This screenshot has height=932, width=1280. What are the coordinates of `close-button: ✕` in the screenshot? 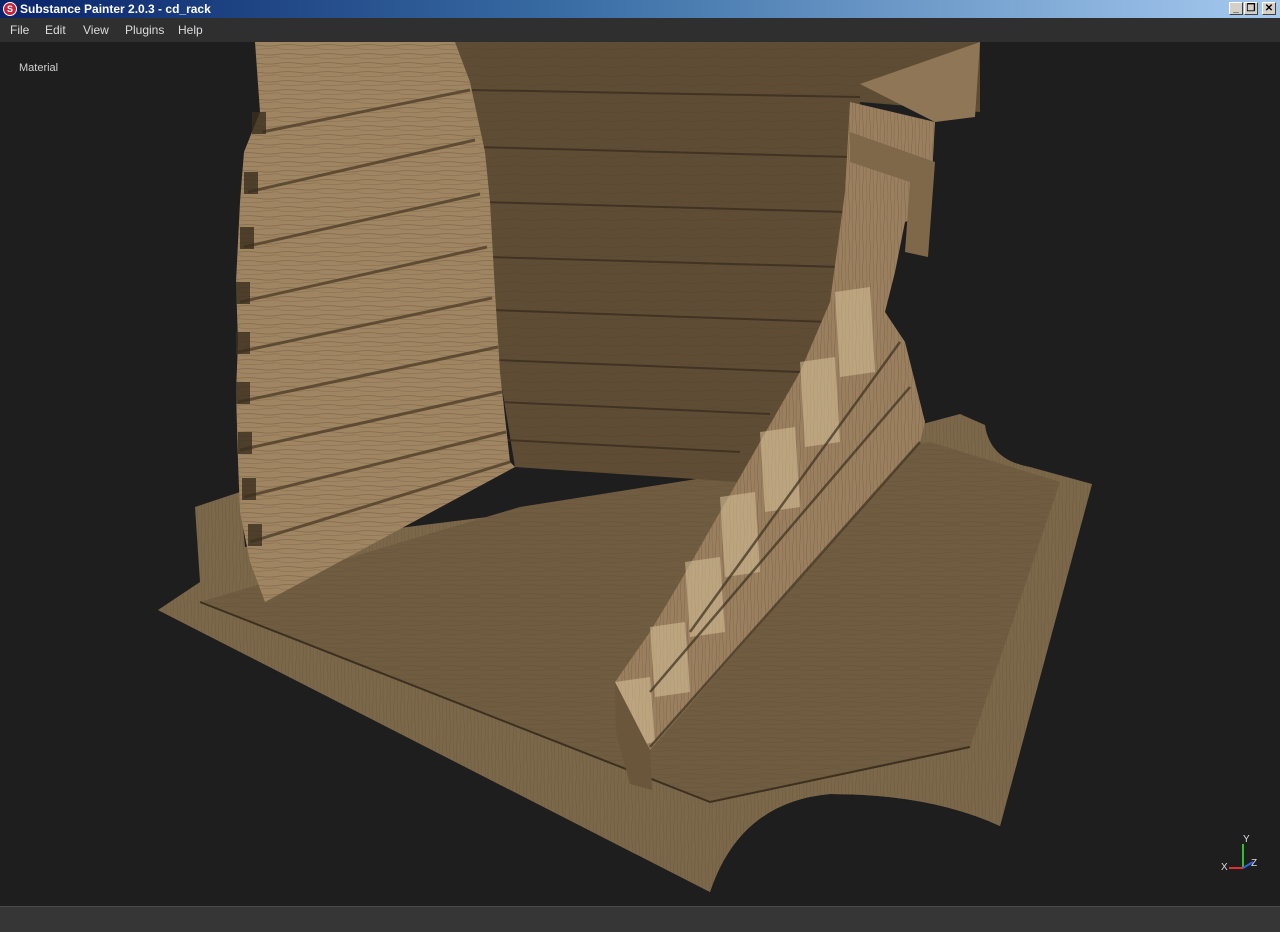 It's located at (1269, 8).